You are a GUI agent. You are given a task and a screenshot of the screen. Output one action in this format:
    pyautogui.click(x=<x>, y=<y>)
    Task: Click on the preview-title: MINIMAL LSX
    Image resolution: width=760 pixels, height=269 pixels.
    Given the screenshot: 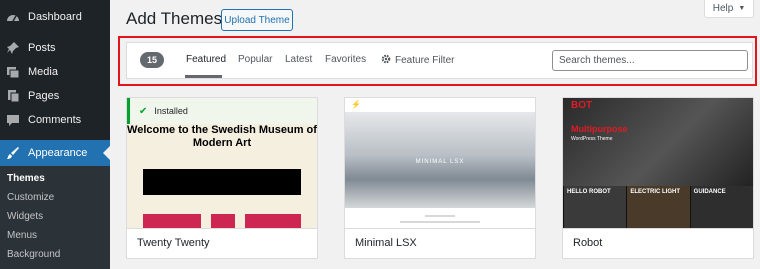 What is the action you would take?
    pyautogui.click(x=440, y=162)
    